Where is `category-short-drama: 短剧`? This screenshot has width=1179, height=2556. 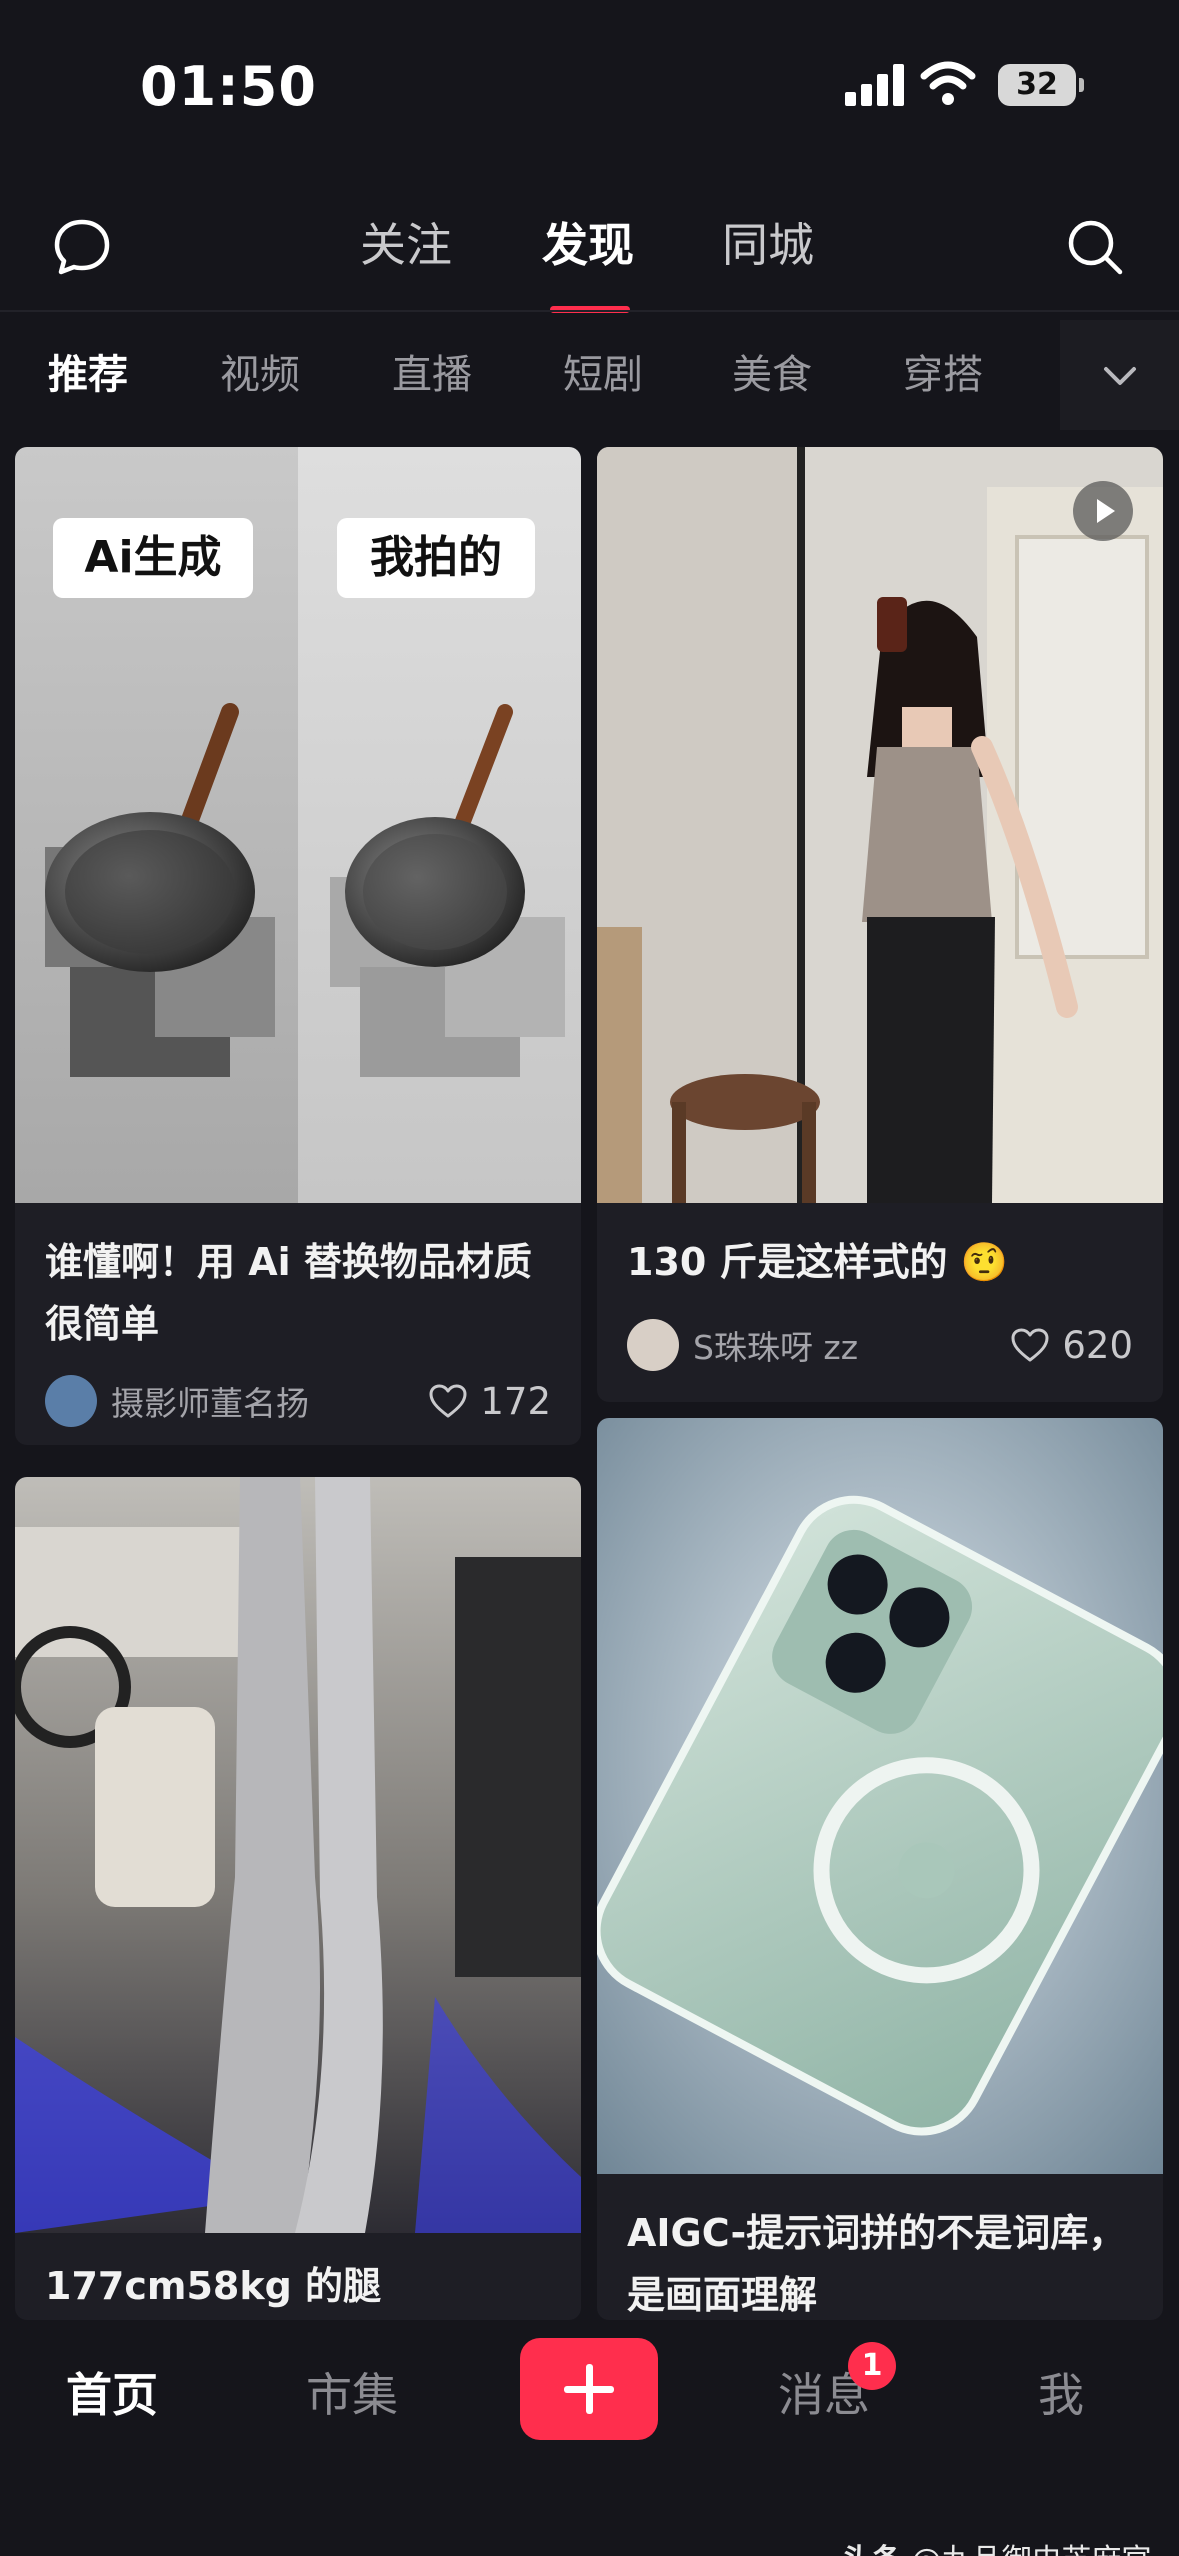 category-short-drama: 短剧 is located at coordinates (603, 375).